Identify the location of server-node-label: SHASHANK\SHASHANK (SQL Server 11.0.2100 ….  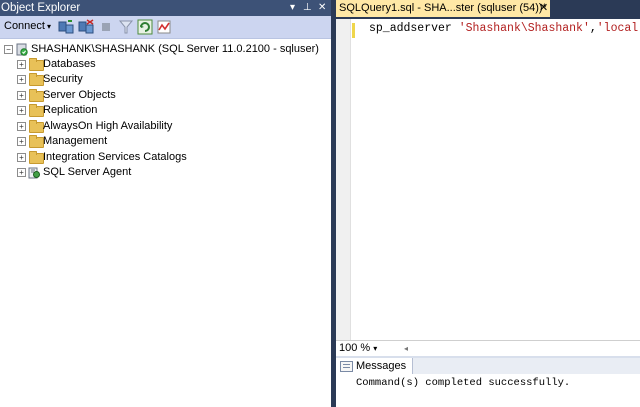
(175, 49).